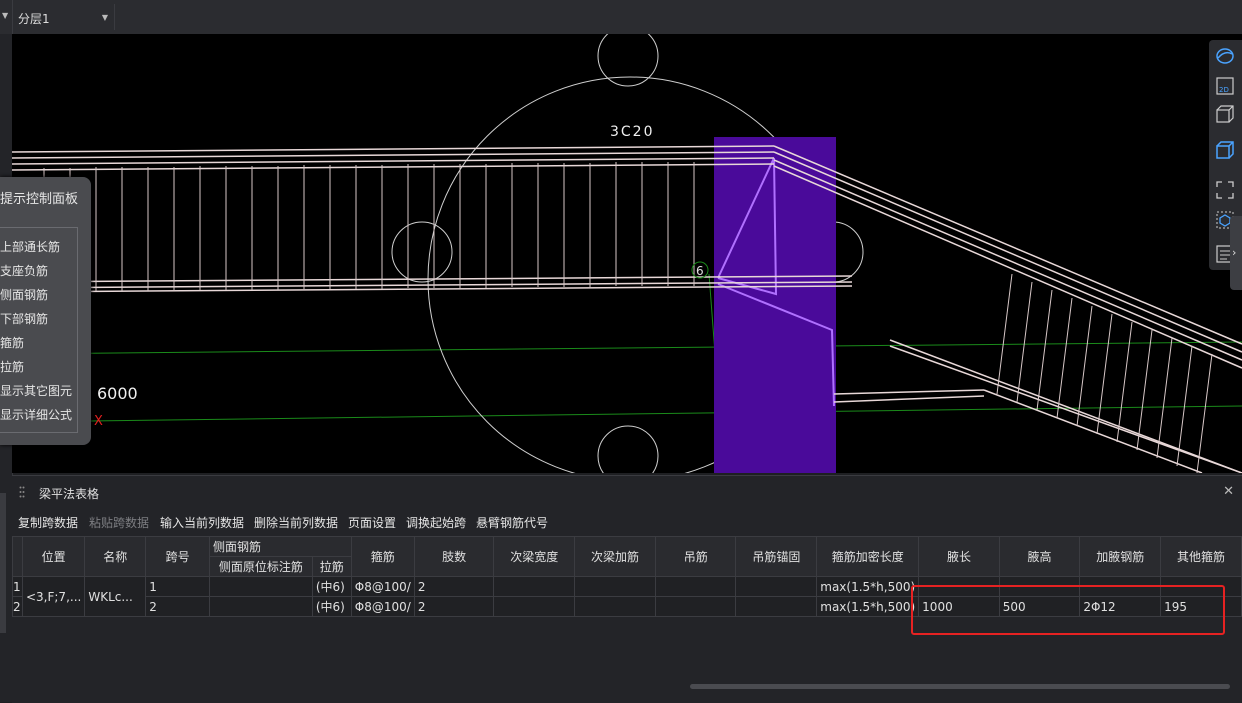 The image size is (1242, 703). Describe the element at coordinates (12, 342) in the screenshot. I see `panel-item-stirrup: 箍筋` at that location.